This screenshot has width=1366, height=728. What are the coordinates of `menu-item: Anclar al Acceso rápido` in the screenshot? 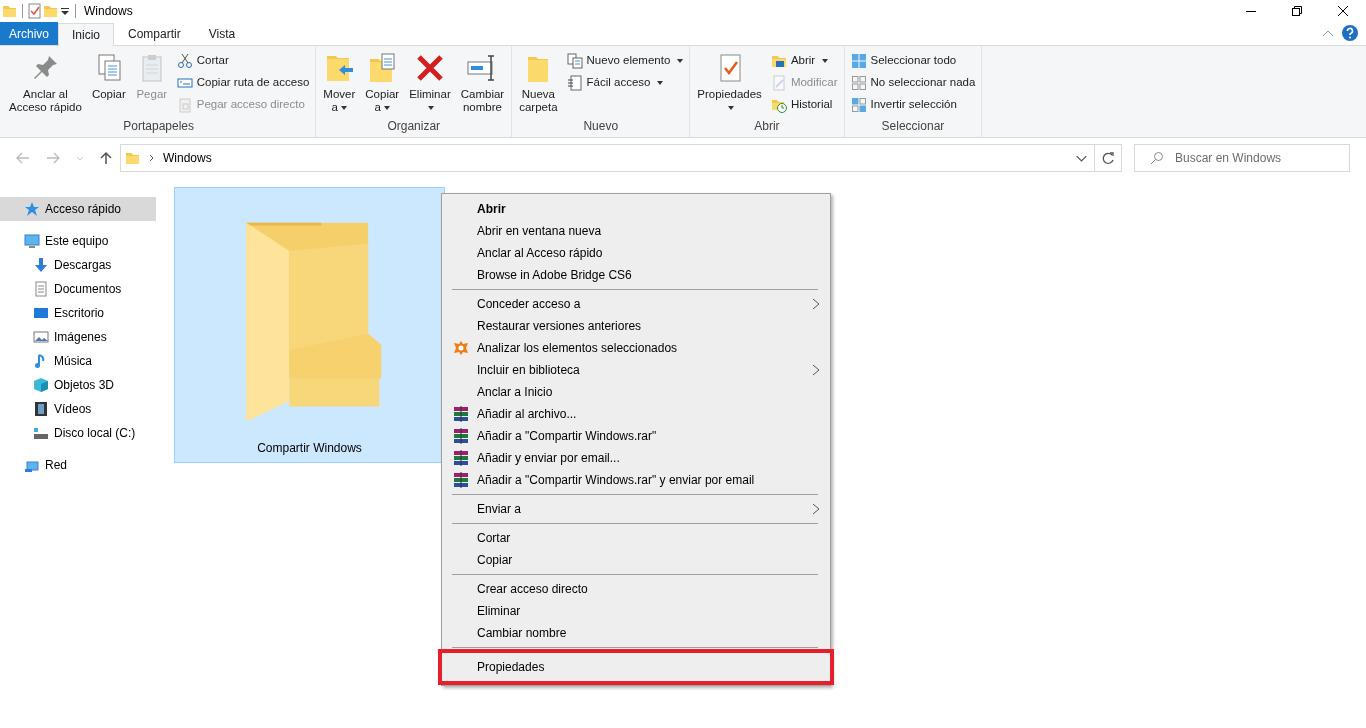 It's located at (636, 253).